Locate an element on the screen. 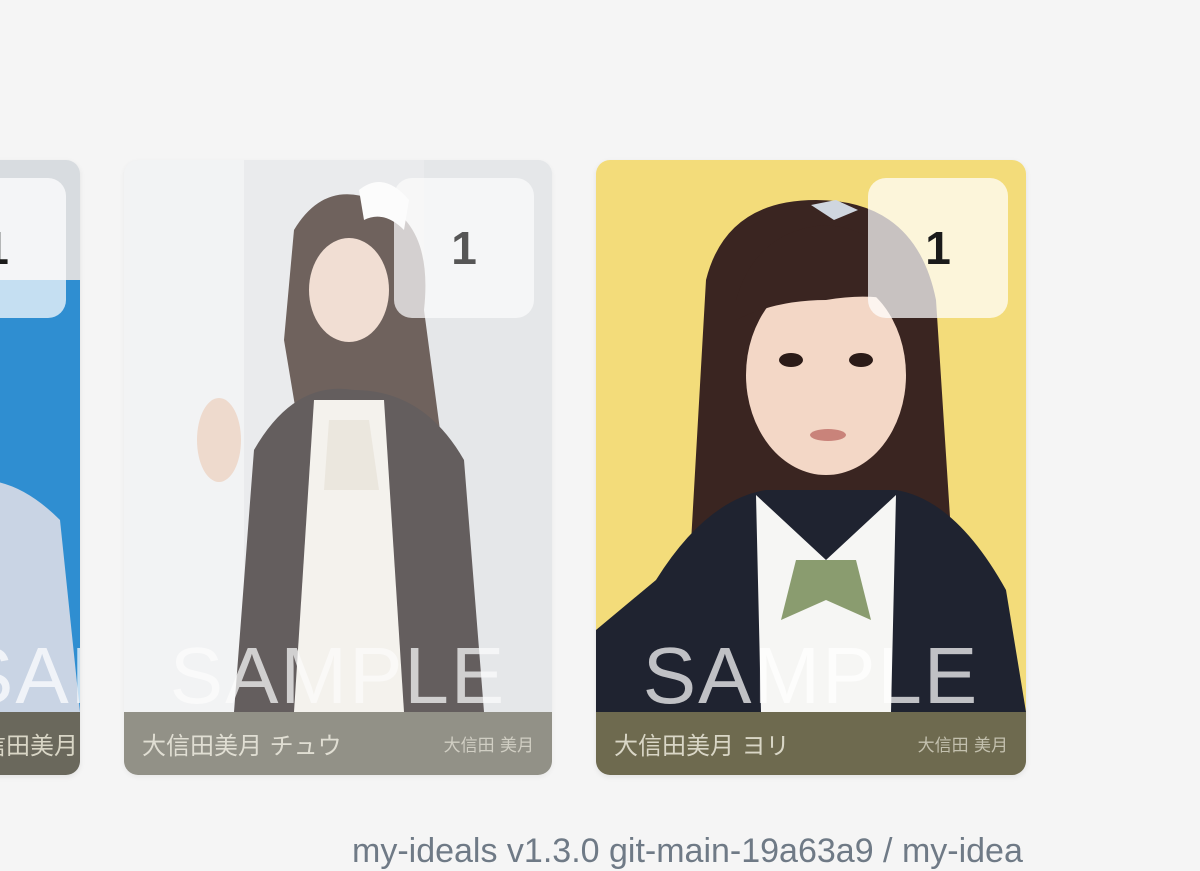  card-caption: 大信田美月 ヨリ 大信田 美月 is located at coordinates (811, 743).